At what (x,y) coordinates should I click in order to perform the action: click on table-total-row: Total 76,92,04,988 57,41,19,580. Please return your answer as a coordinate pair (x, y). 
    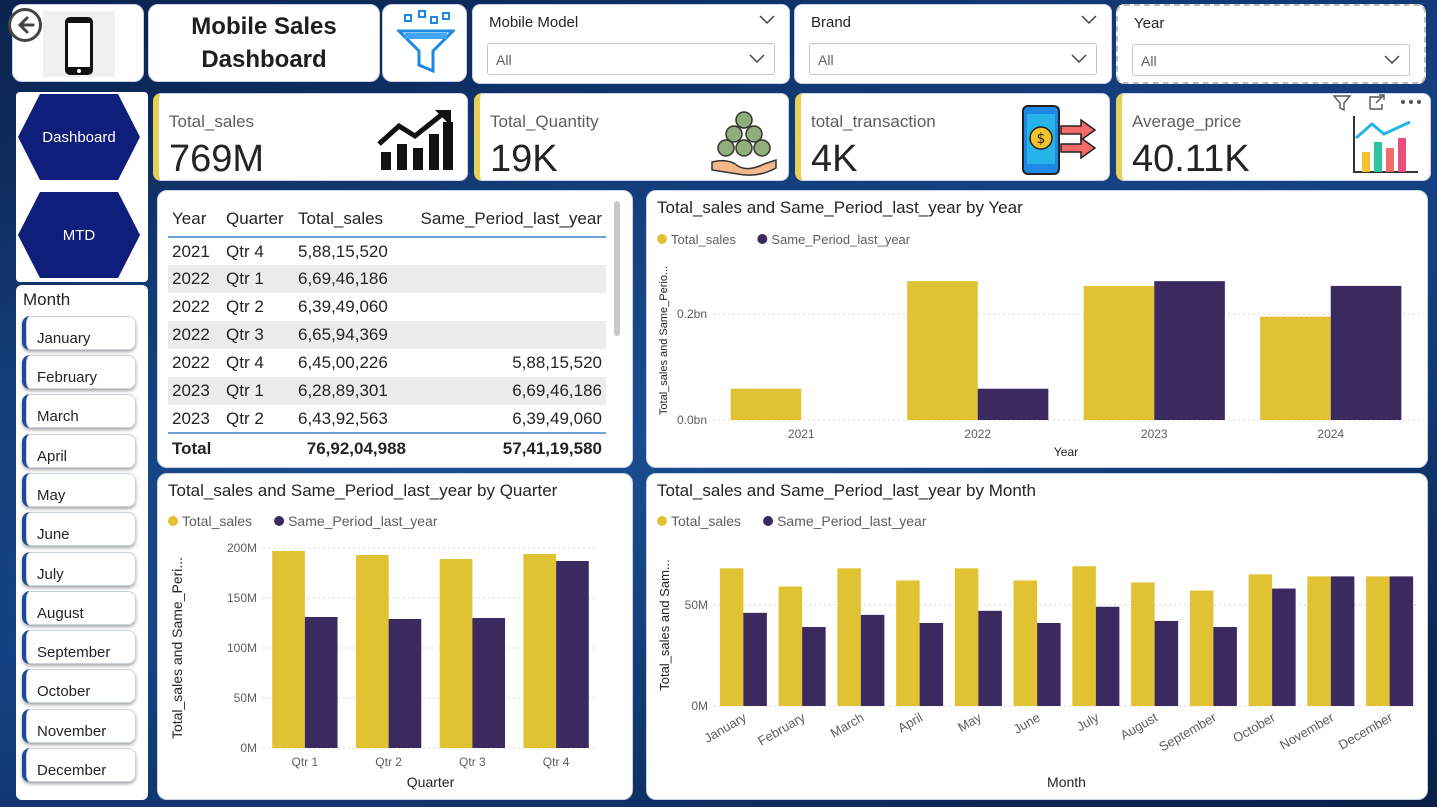
    Looking at the image, I should click on (387, 447).